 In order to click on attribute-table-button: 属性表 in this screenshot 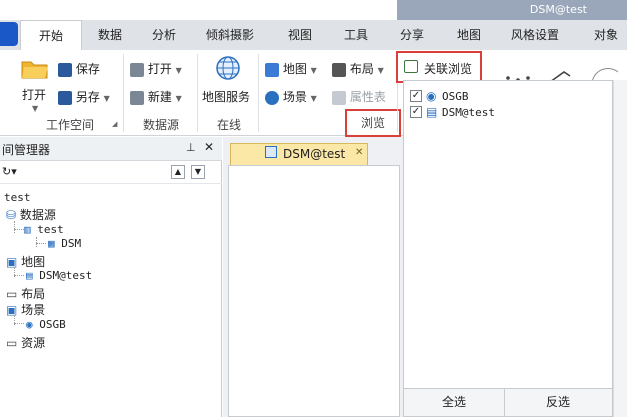, I will do `click(359, 96)`.